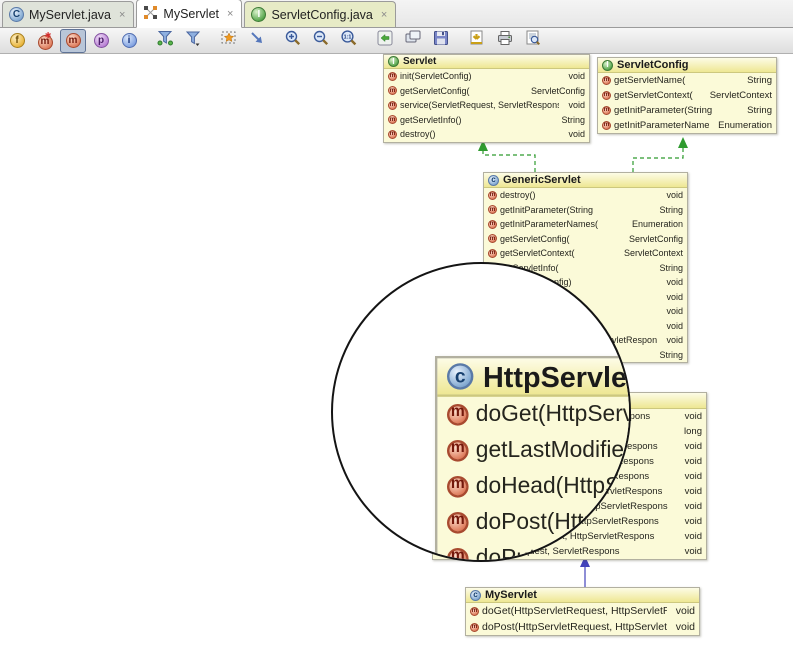 Image resolution: width=793 pixels, height=645 pixels. I want to click on show-fields-button: f, so click(17, 41).